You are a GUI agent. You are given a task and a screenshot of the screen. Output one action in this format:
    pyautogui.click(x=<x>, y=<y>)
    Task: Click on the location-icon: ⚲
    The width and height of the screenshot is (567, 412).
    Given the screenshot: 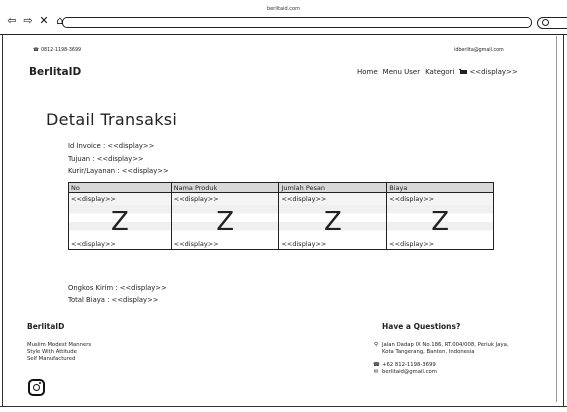 What is the action you would take?
    pyautogui.click(x=376, y=345)
    